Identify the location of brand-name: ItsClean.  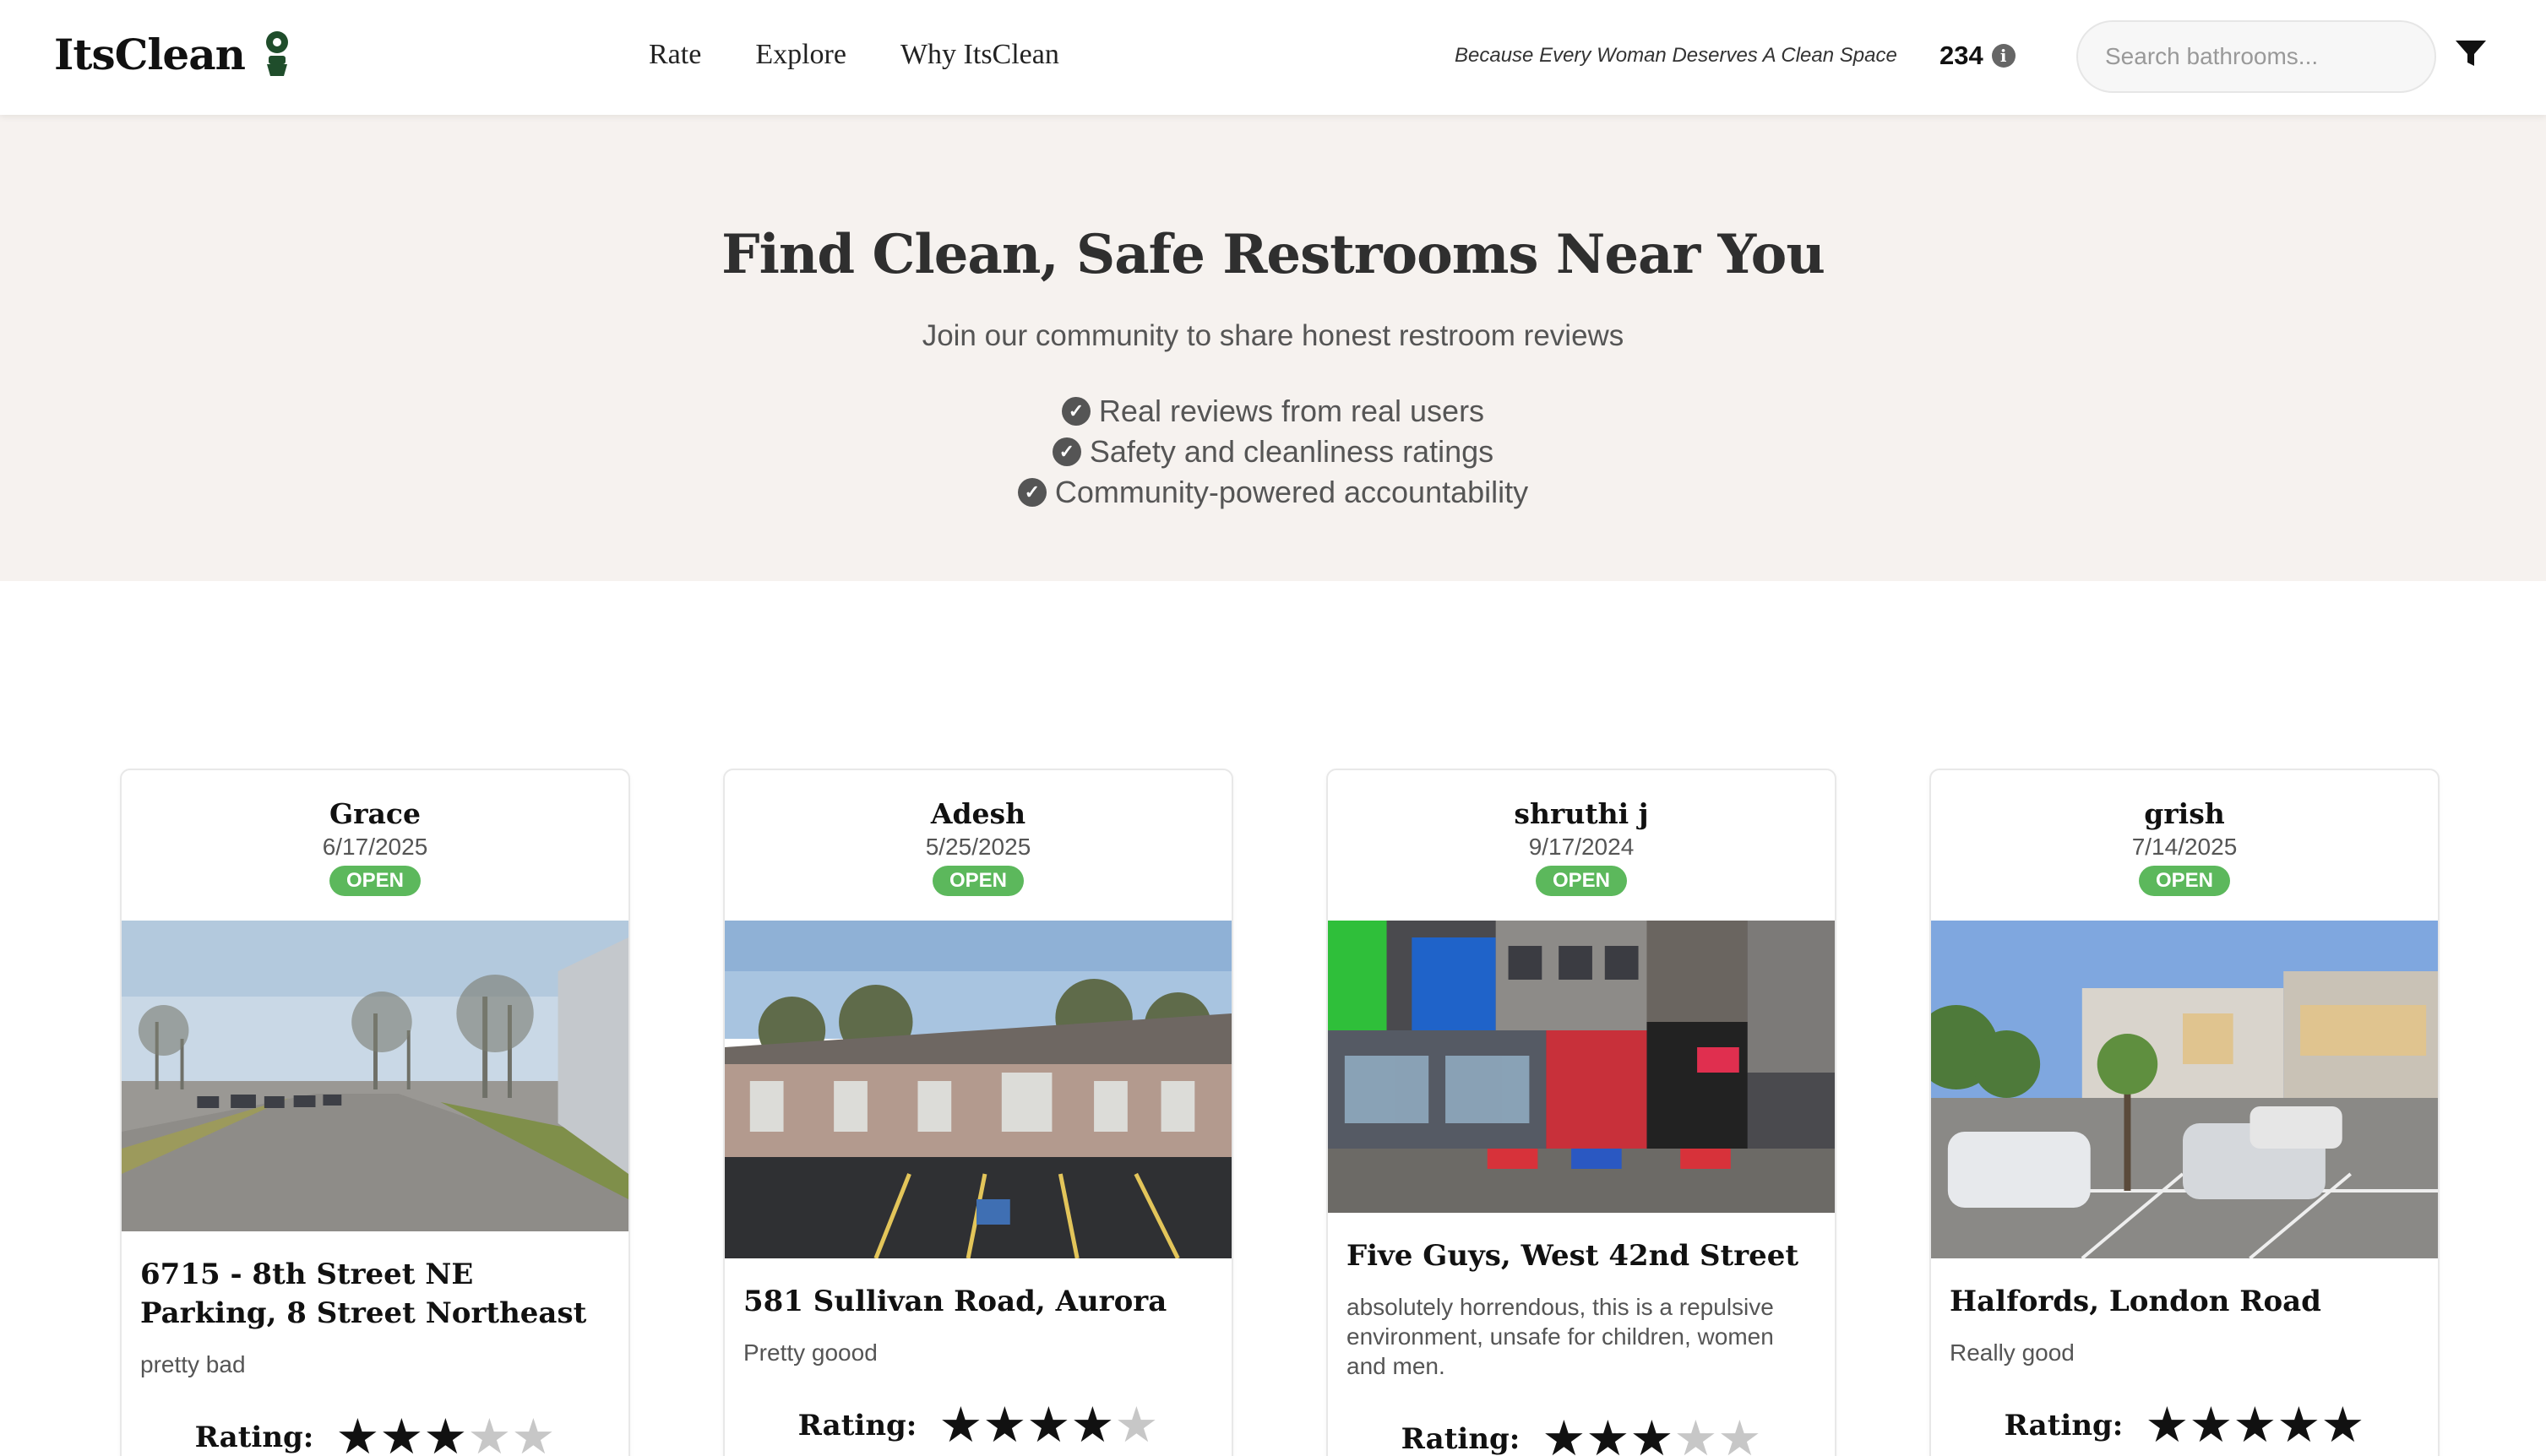
(150, 54).